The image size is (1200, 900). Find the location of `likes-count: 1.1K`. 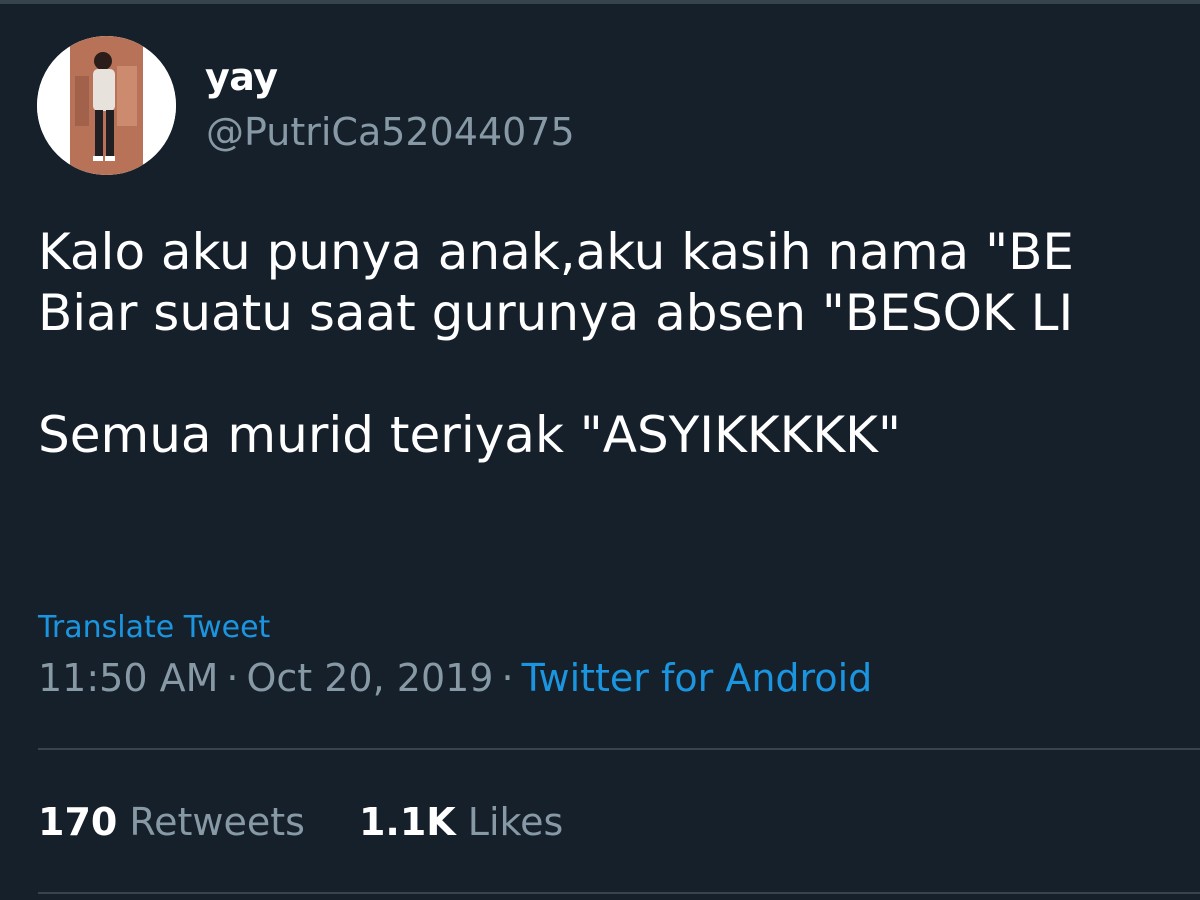

likes-count: 1.1K is located at coordinates (407, 822).